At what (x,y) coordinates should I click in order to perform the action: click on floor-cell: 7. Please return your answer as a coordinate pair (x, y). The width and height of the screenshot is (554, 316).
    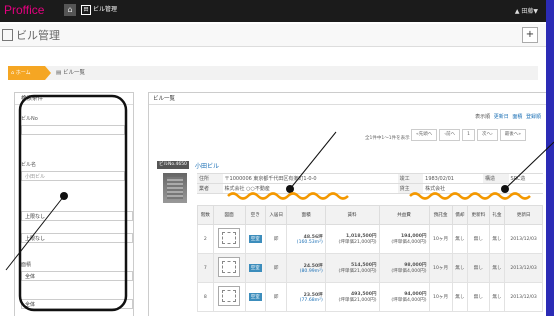
    Looking at the image, I should click on (205, 268).